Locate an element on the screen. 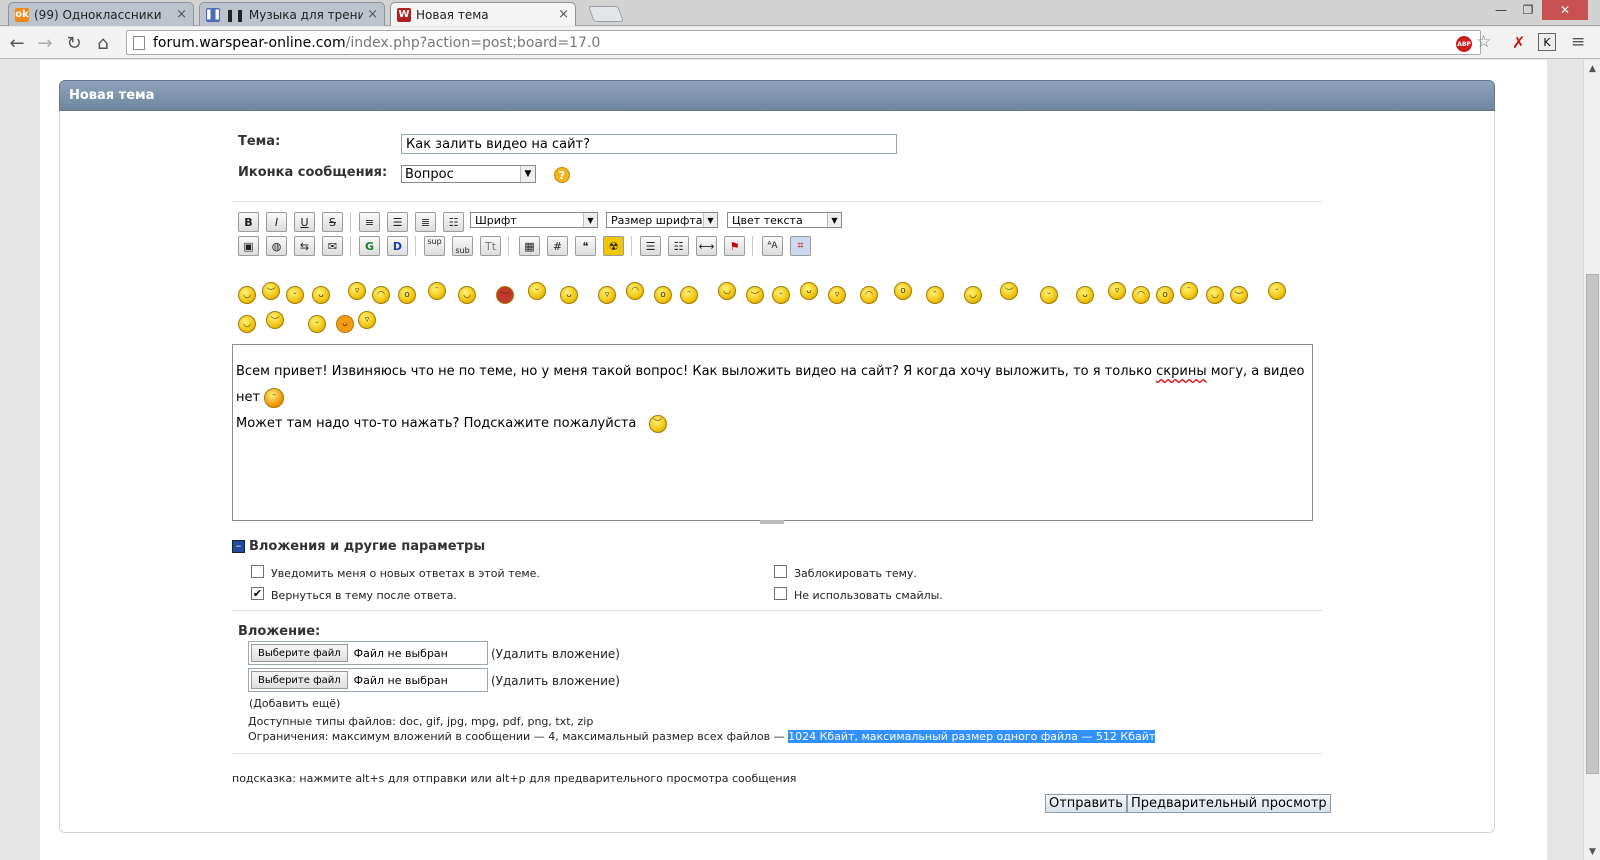 This screenshot has height=860, width=1600. superscript-button: sup is located at coordinates (434, 246).